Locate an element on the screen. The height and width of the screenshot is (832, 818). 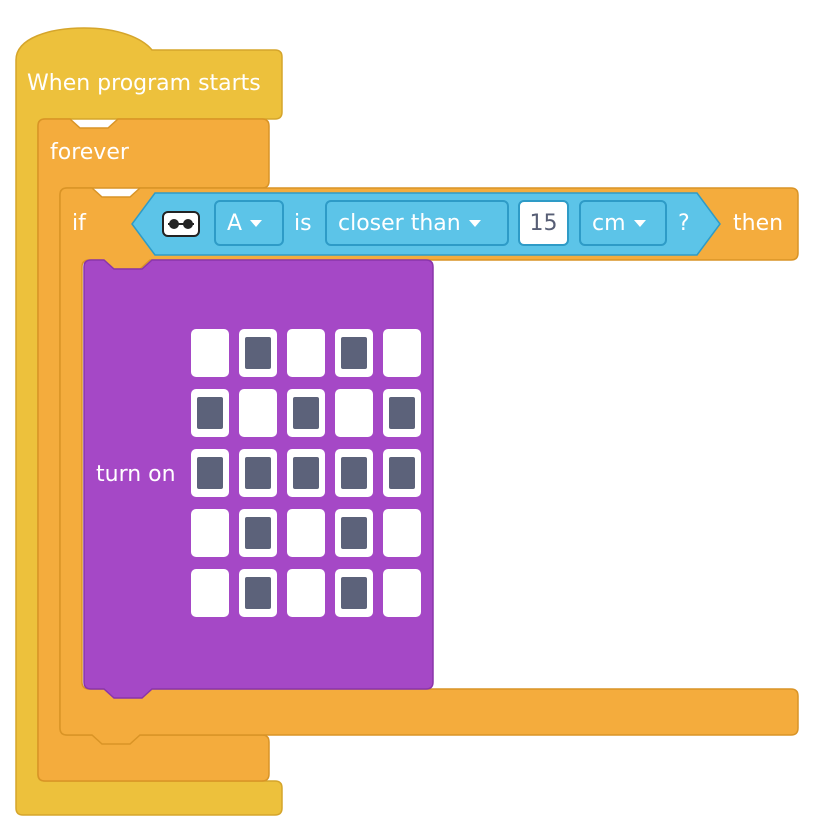
matrix-pixel-r4-c1 is located at coordinates (210, 533).